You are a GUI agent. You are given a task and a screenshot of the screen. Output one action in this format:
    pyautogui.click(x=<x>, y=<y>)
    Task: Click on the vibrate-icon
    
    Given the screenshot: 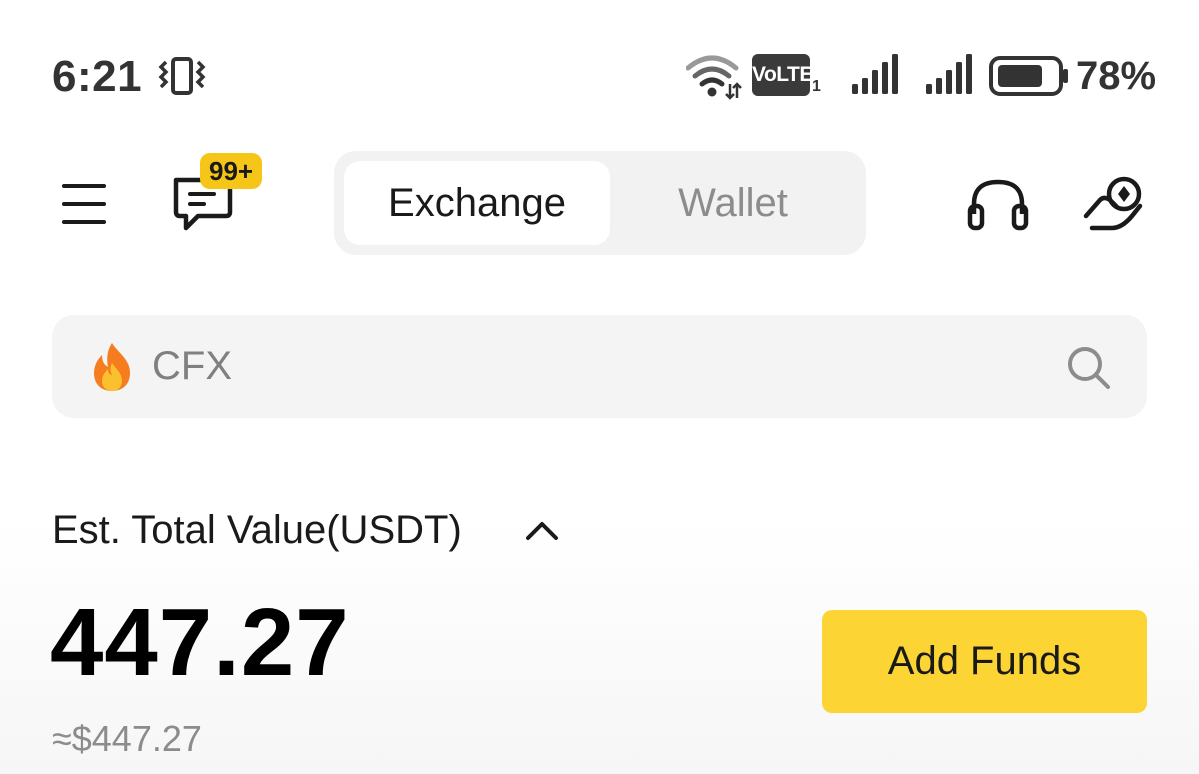 What is the action you would take?
    pyautogui.click(x=182, y=76)
    